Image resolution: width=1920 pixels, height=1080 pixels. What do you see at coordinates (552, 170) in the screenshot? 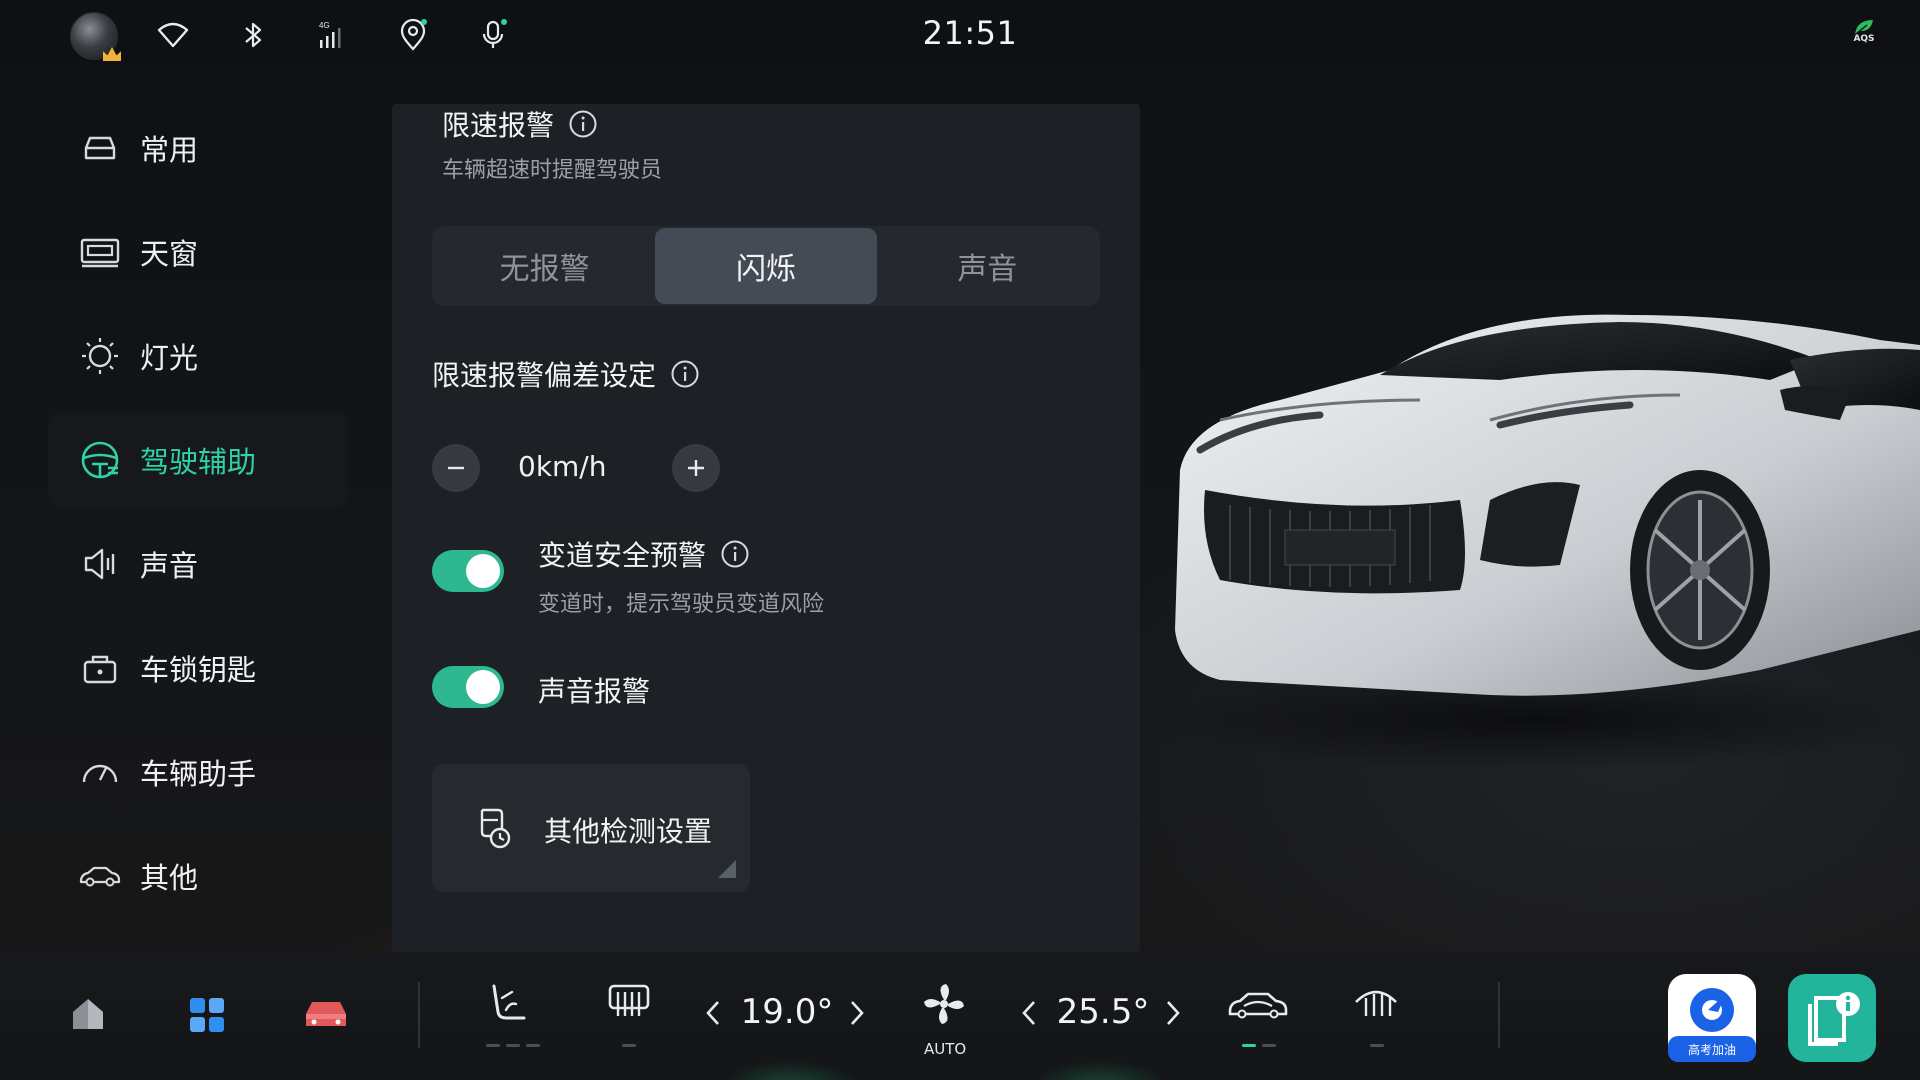
I see `speed-alert-subtitle: 车辆超速时提醒驾驶员` at bounding box center [552, 170].